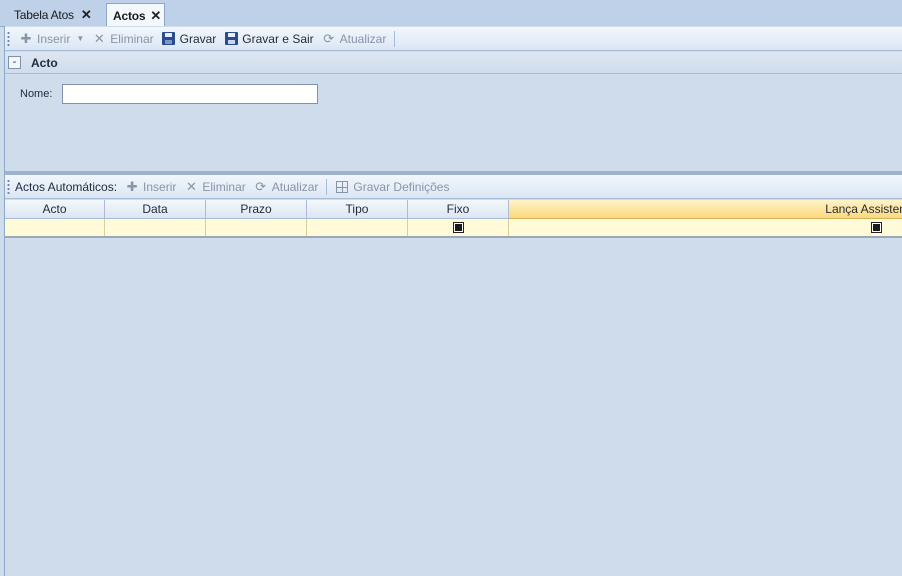  I want to click on column-header-data: Data, so click(155, 209).